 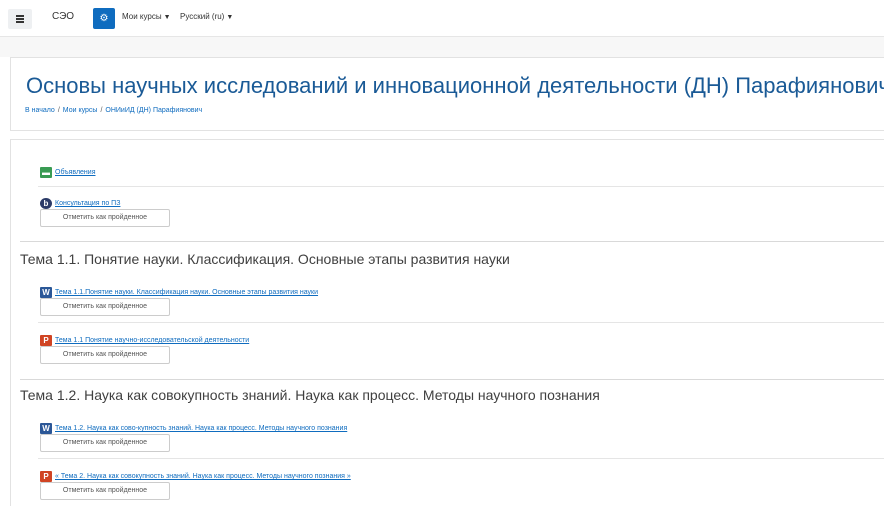 What do you see at coordinates (153, 110) in the screenshot?
I see `breadcrumb-course: ОНИиИД (ДН) Парафиянович` at bounding box center [153, 110].